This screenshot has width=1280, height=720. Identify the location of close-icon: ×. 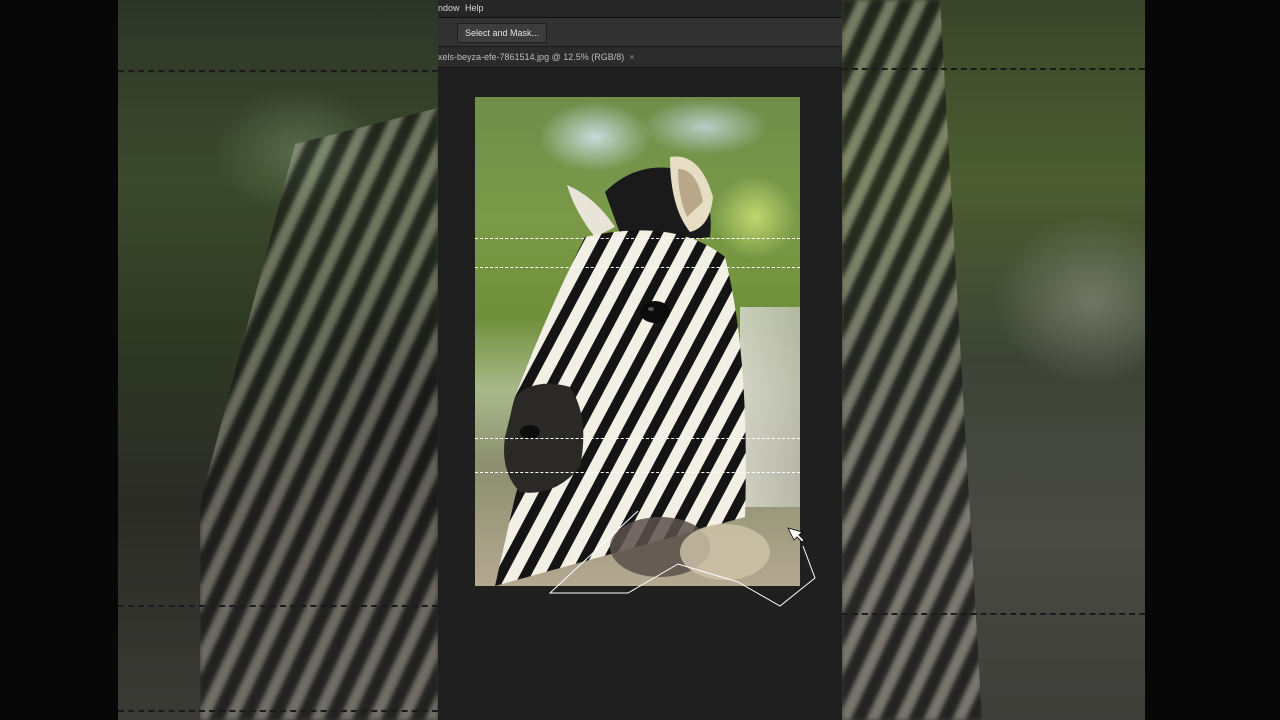
(631, 57).